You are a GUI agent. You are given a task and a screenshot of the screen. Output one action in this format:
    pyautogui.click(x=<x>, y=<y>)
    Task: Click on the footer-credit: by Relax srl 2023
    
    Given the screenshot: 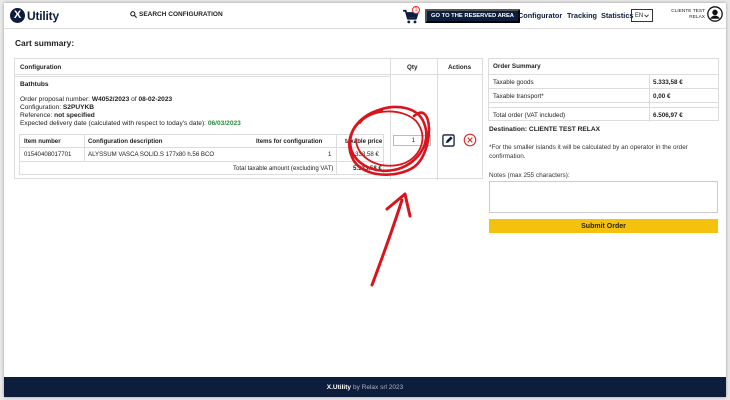 What is the action you would take?
    pyautogui.click(x=378, y=387)
    